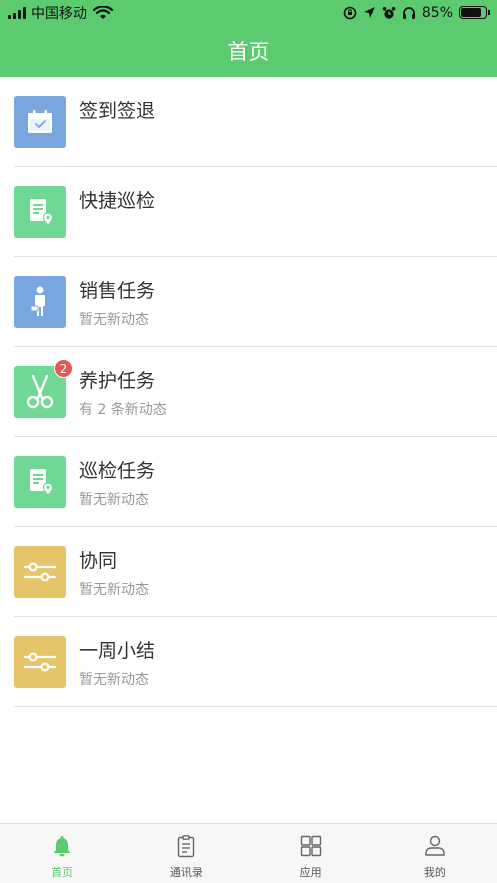  I want to click on battery-icon, so click(474, 12).